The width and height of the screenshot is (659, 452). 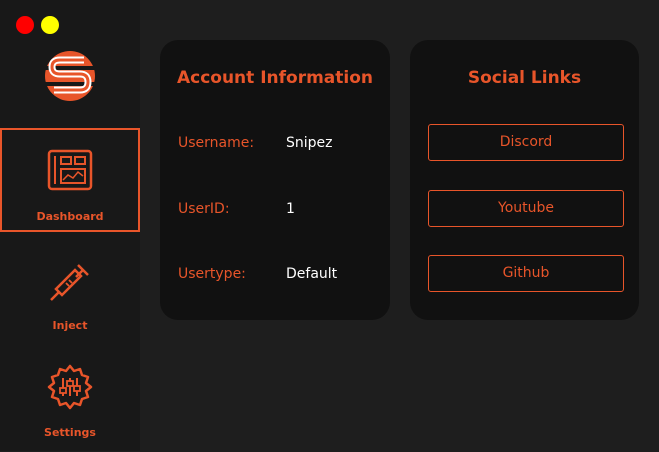 What do you see at coordinates (524, 78) in the screenshot?
I see `social-card-title: Social Links` at bounding box center [524, 78].